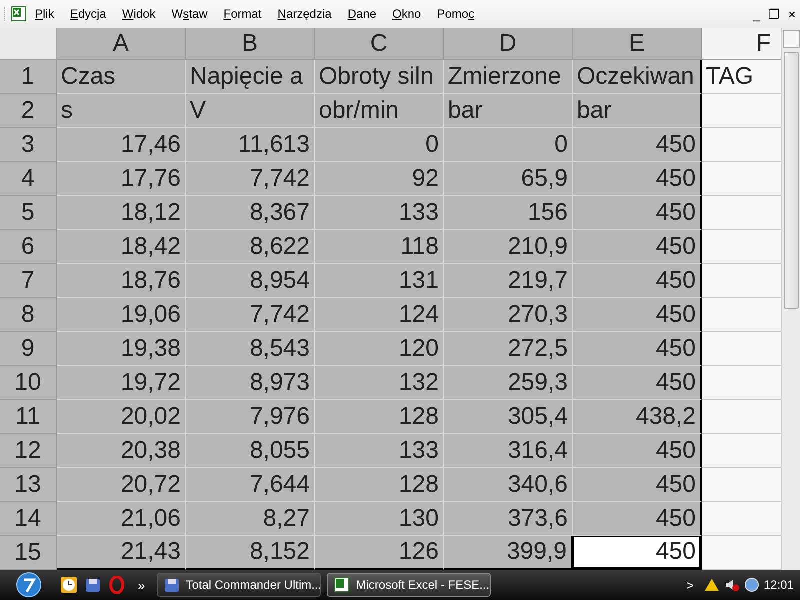 Image resolution: width=800 pixels, height=600 pixels. What do you see at coordinates (28, 247) in the screenshot?
I see `row-header: 6` at bounding box center [28, 247].